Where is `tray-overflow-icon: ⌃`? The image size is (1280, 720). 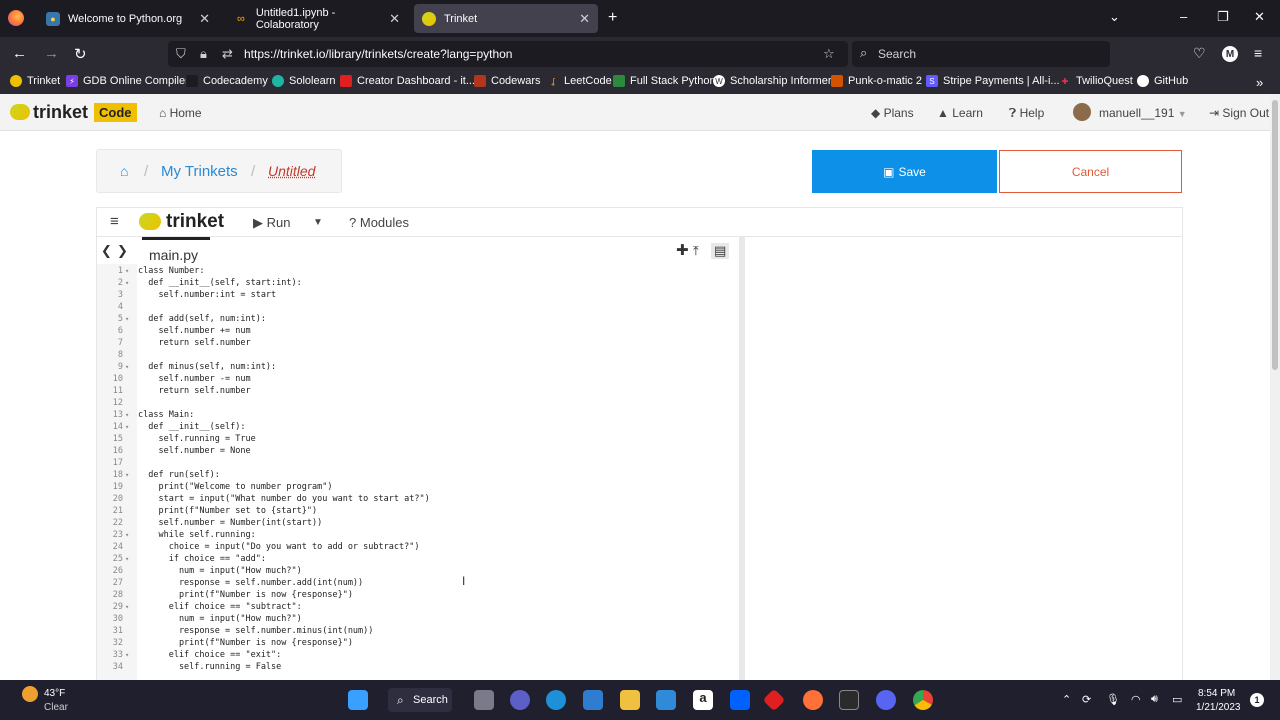 tray-overflow-icon: ⌃ is located at coordinates (1066, 699).